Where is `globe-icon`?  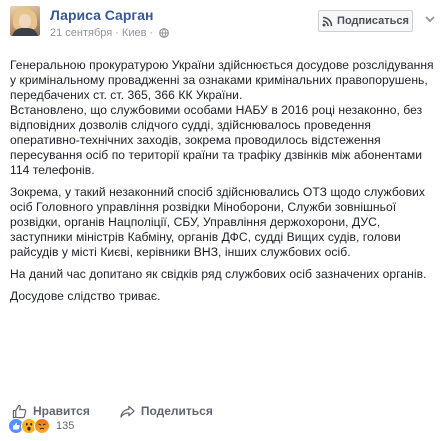
globe-icon is located at coordinates (164, 33).